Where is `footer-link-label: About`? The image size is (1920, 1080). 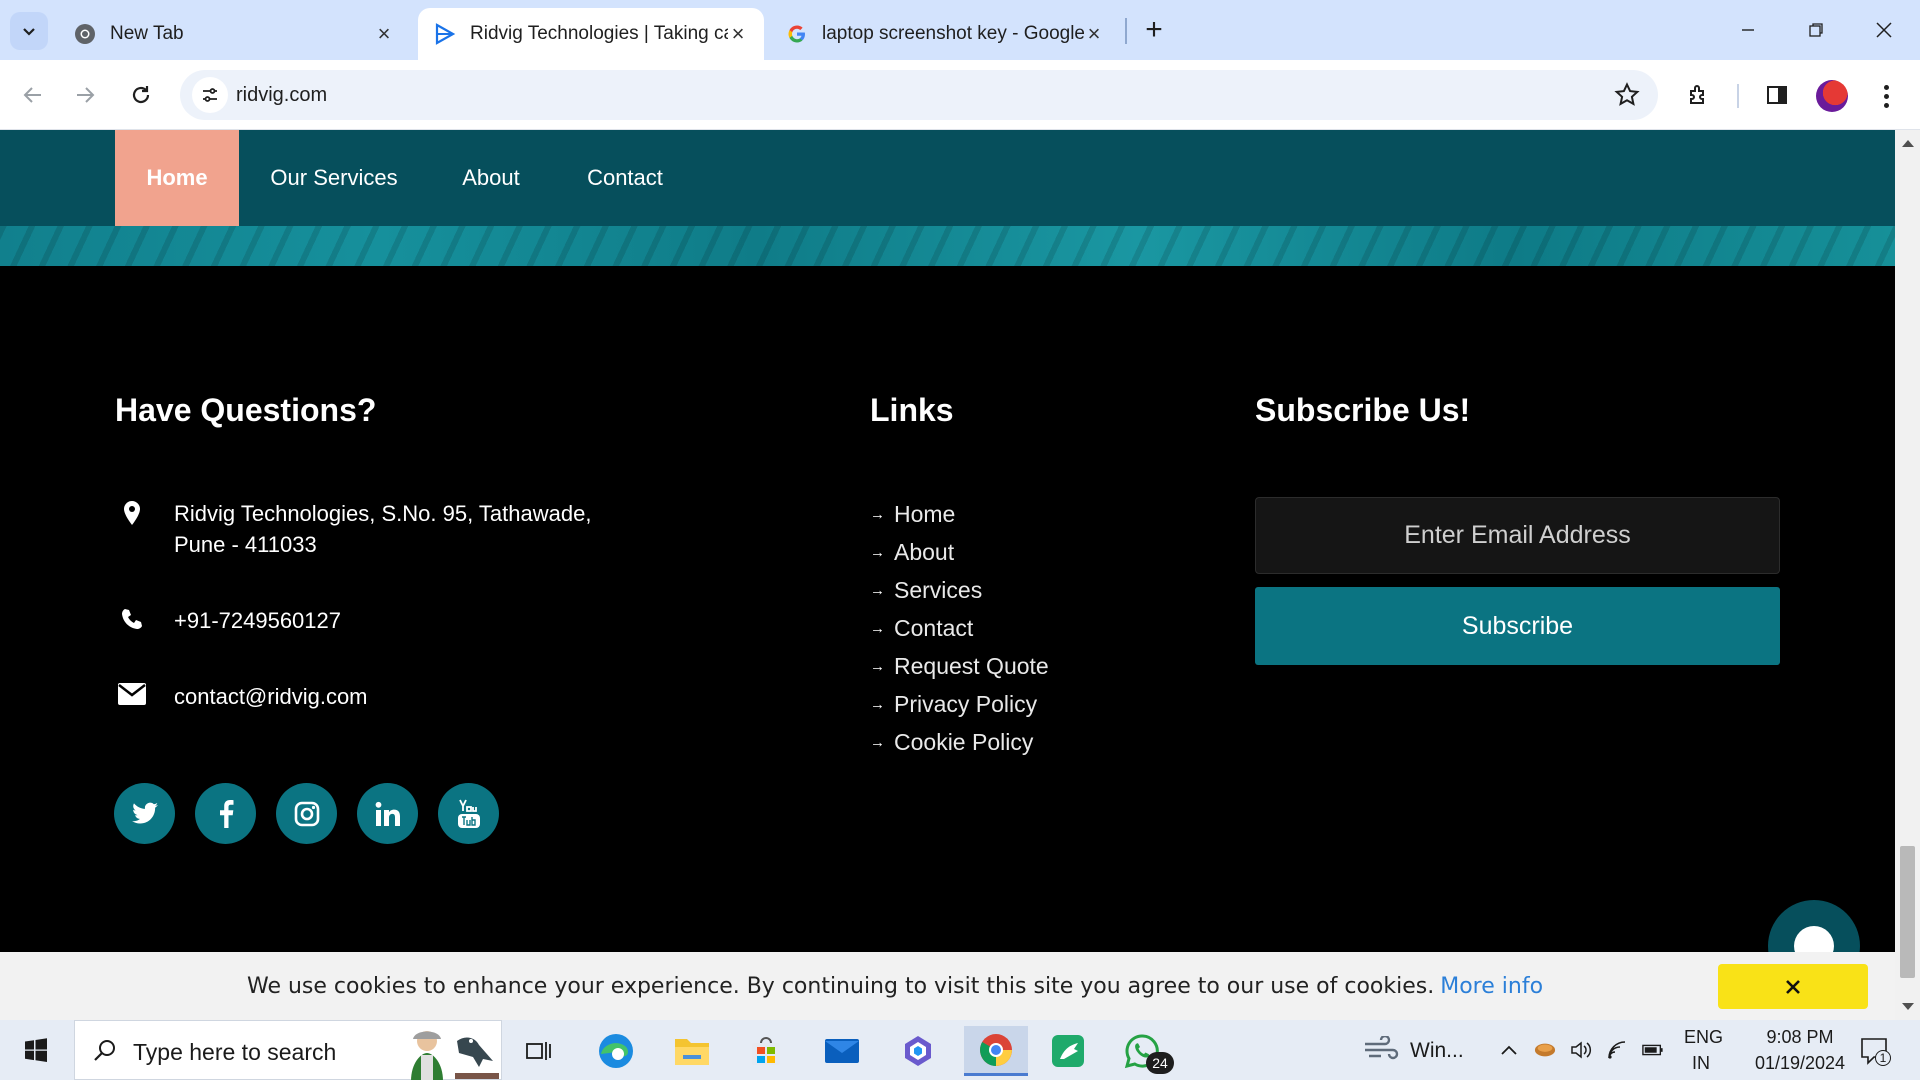 footer-link-label: About is located at coordinates (924, 551).